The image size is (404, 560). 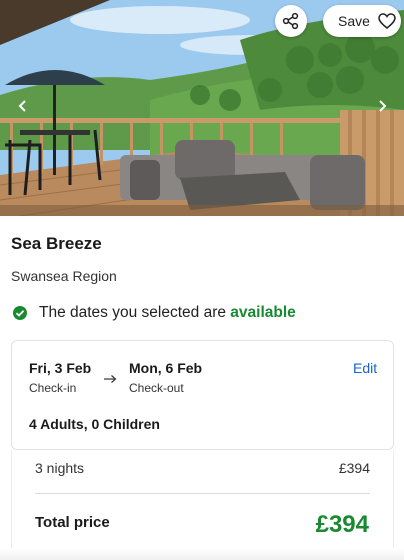 What do you see at coordinates (165, 377) in the screenshot?
I see `checkout-block: Mon, 6 Feb Check-out` at bounding box center [165, 377].